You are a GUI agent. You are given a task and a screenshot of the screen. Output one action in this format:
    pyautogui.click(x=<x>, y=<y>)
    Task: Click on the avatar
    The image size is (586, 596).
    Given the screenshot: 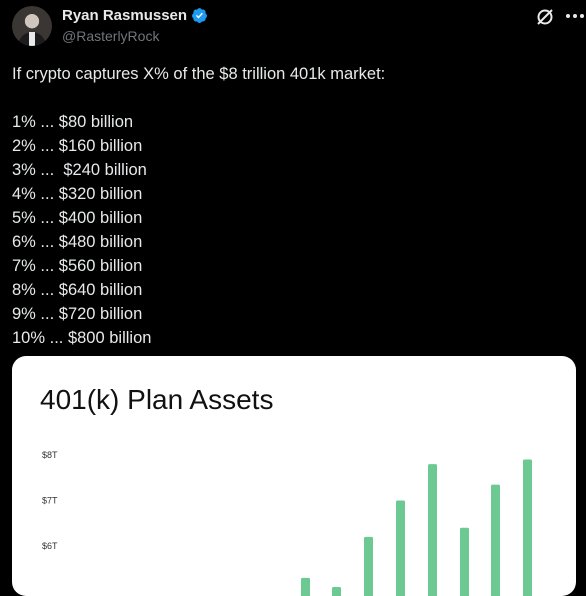 What is the action you would take?
    pyautogui.click(x=32, y=26)
    